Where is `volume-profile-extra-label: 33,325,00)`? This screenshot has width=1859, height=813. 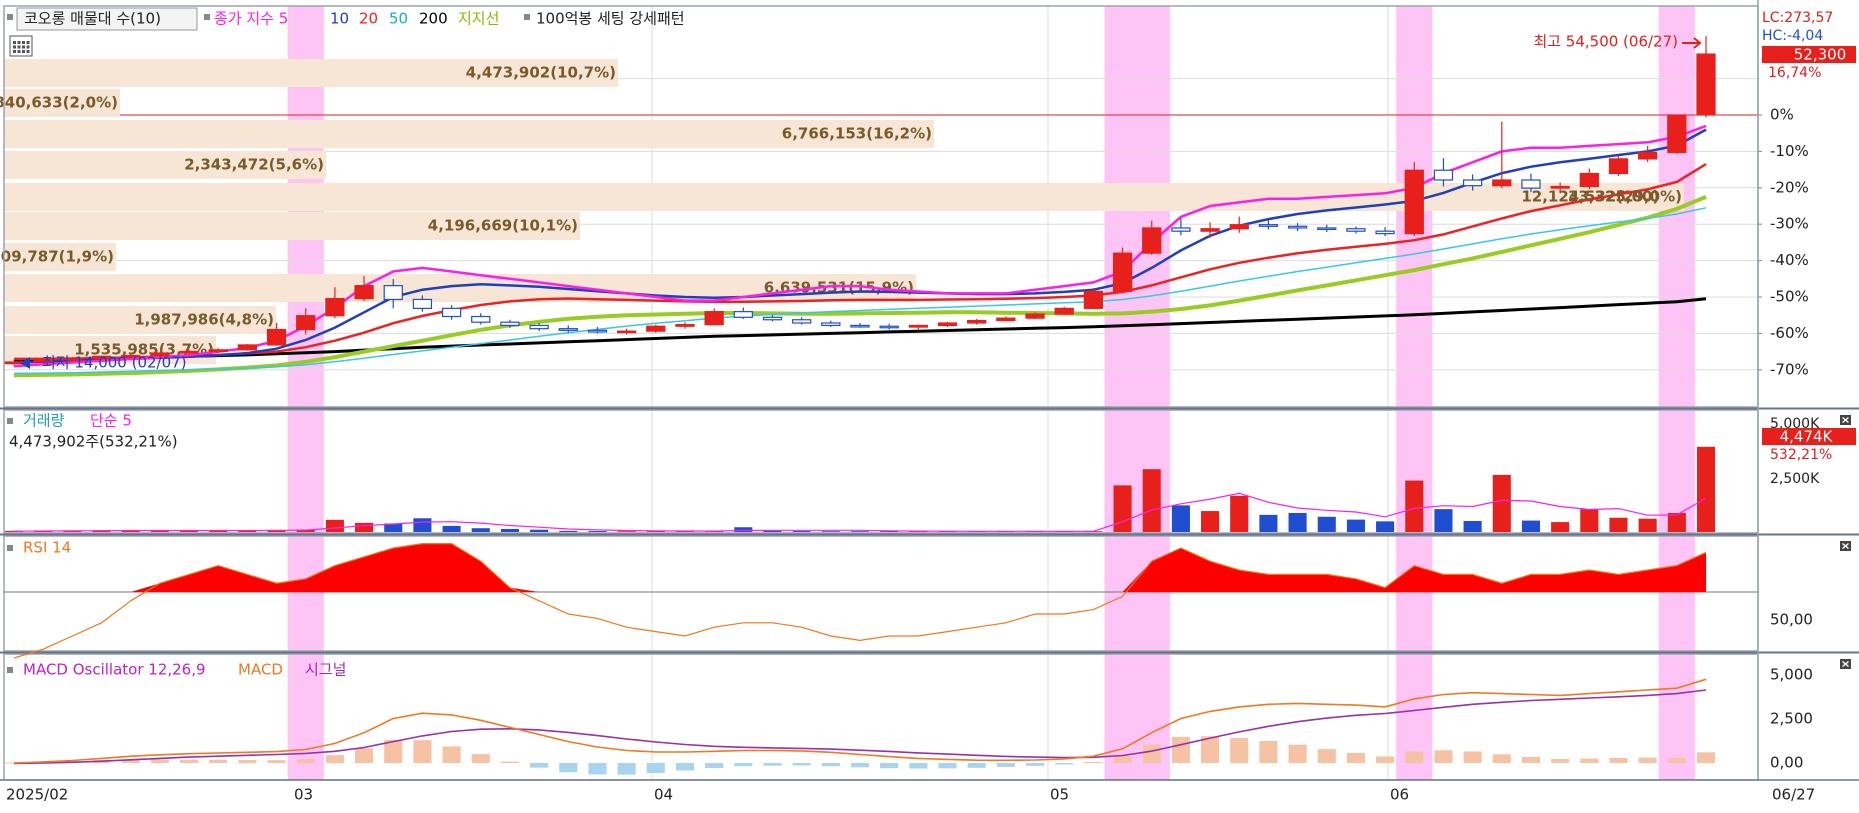 volume-profile-extra-label: 33,325,00) is located at coordinates (1613, 197).